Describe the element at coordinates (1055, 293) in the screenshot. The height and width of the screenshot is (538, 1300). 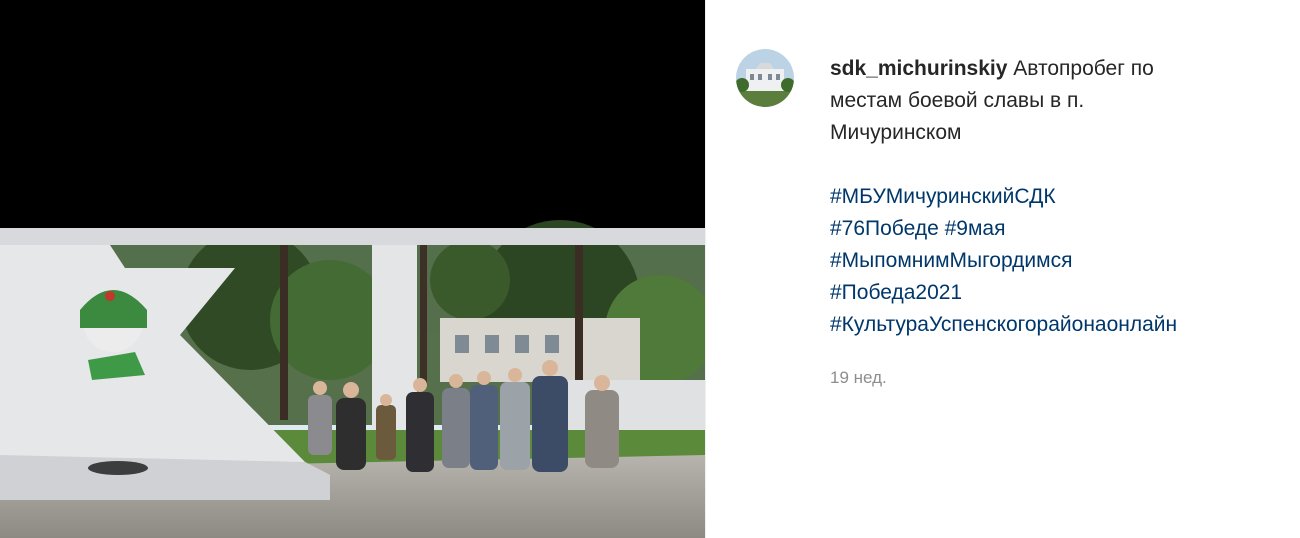
I see `hashtag-link: #Победа2021` at that location.